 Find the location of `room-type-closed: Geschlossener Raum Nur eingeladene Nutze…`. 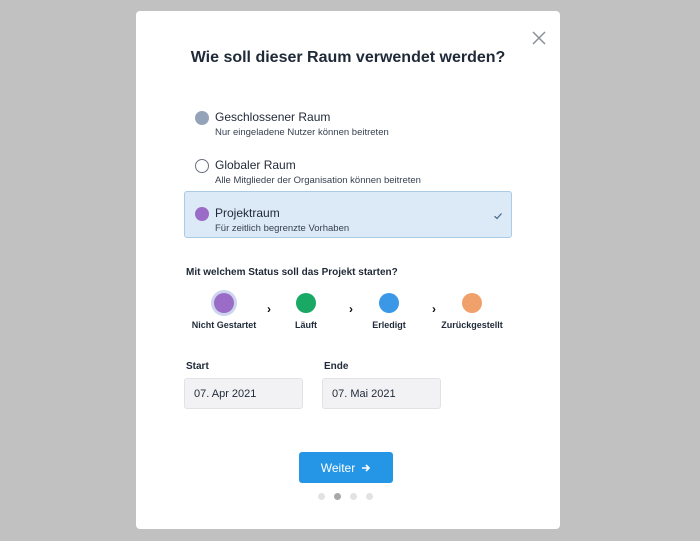

room-type-closed: Geschlossener Raum Nur eingeladene Nutze… is located at coordinates (348, 118).